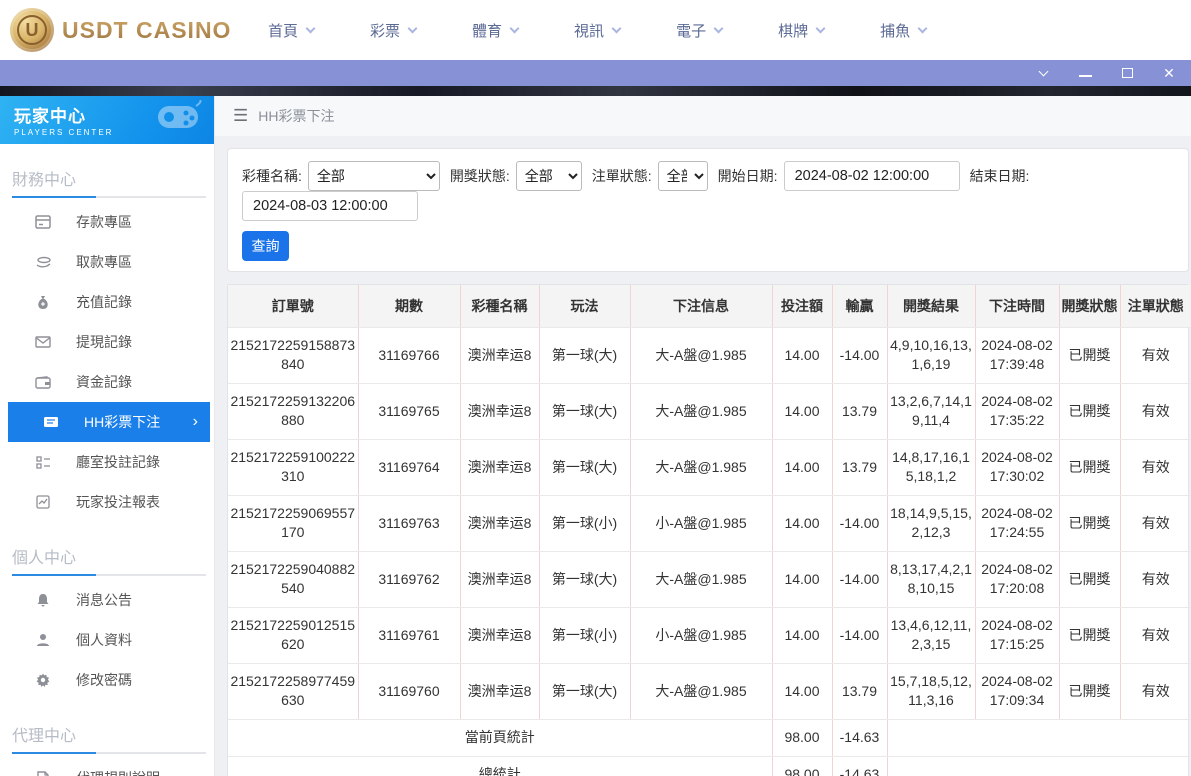 The image size is (1191, 776). Describe the element at coordinates (43, 262) in the screenshot. I see `withdraw-hand-icon` at that location.